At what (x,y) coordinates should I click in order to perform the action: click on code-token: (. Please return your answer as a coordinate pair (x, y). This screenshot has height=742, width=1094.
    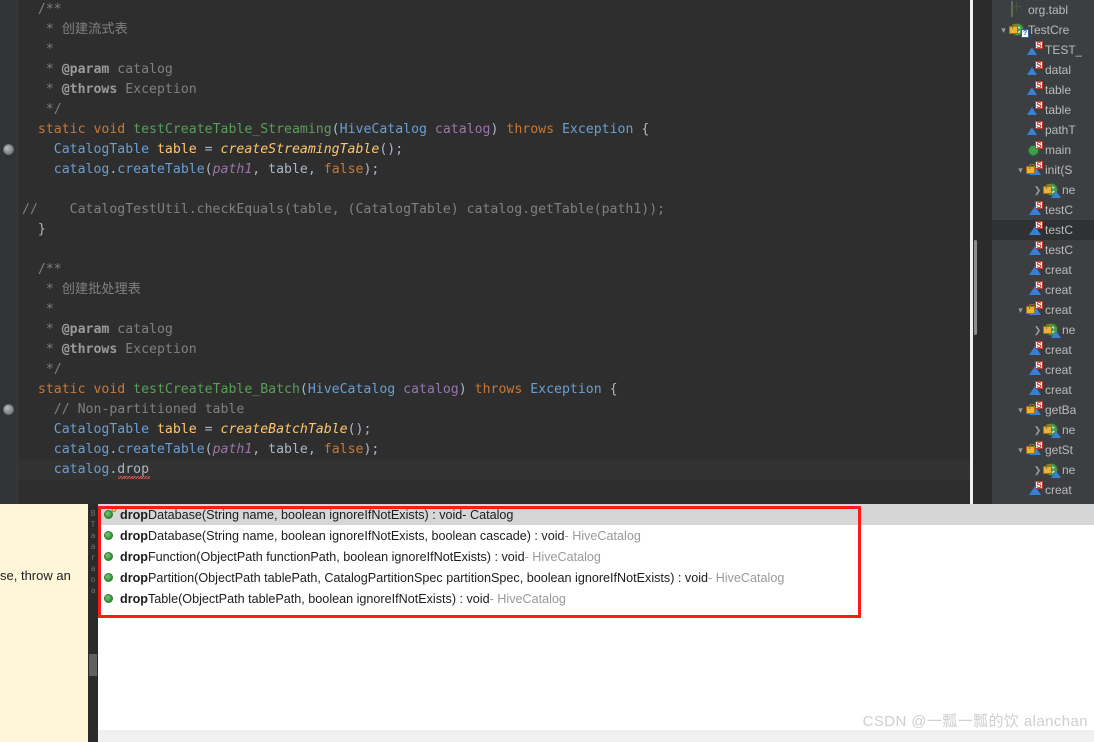
    Looking at the image, I should click on (208, 169).